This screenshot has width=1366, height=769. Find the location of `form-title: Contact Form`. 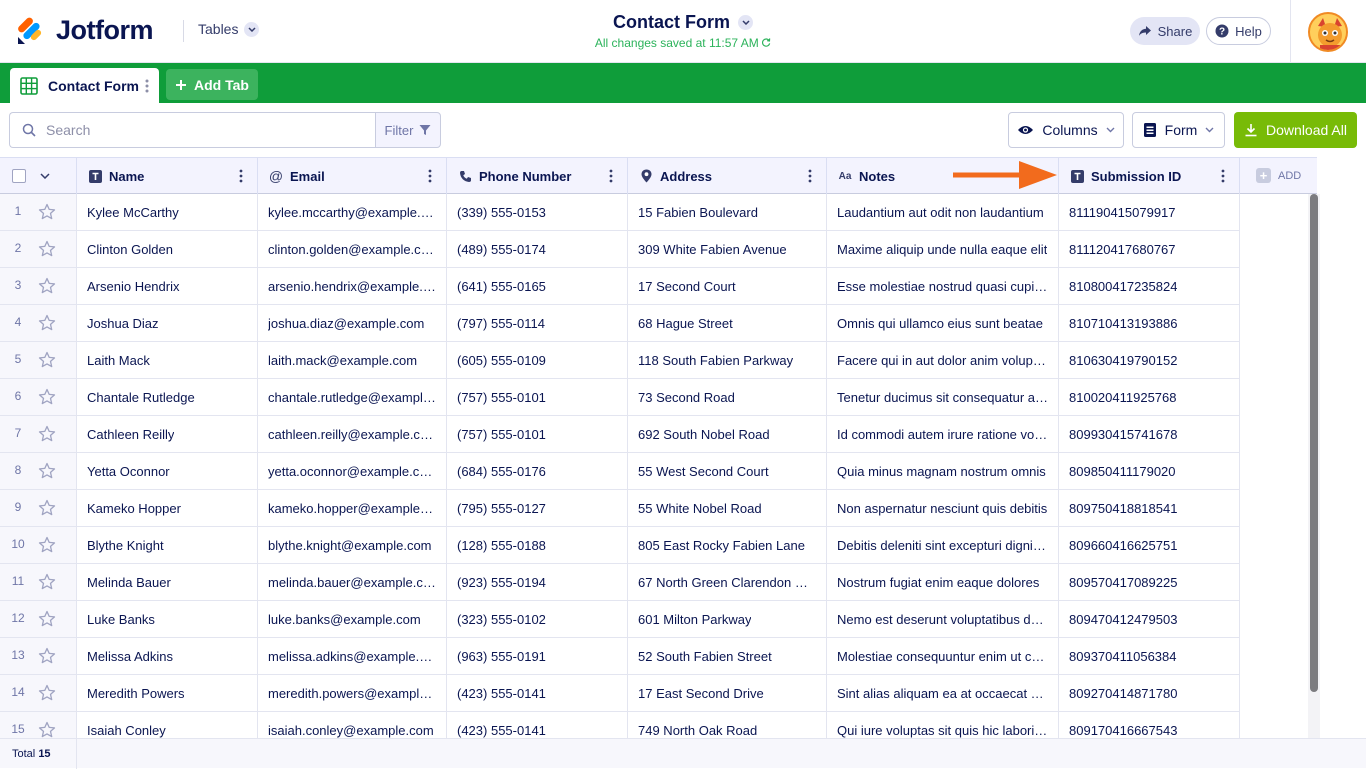

form-title: Contact Form is located at coordinates (683, 22).